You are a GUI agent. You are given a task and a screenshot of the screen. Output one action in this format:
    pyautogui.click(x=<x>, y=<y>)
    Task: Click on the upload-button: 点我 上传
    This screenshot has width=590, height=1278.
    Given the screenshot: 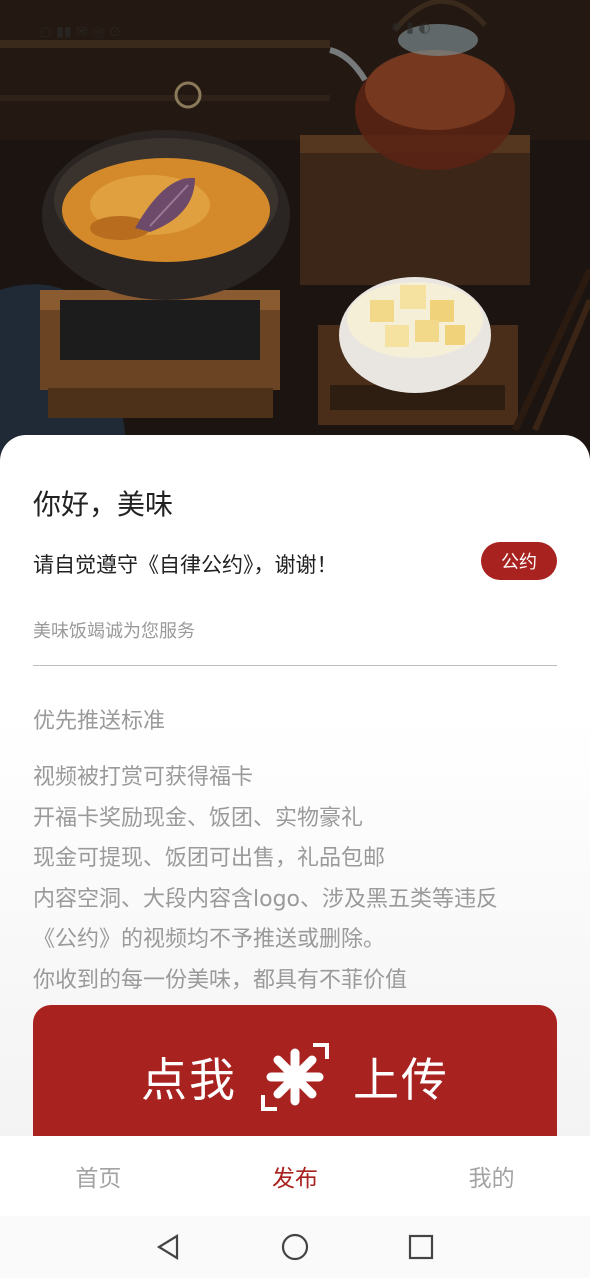 What is the action you would take?
    pyautogui.click(x=295, y=1080)
    